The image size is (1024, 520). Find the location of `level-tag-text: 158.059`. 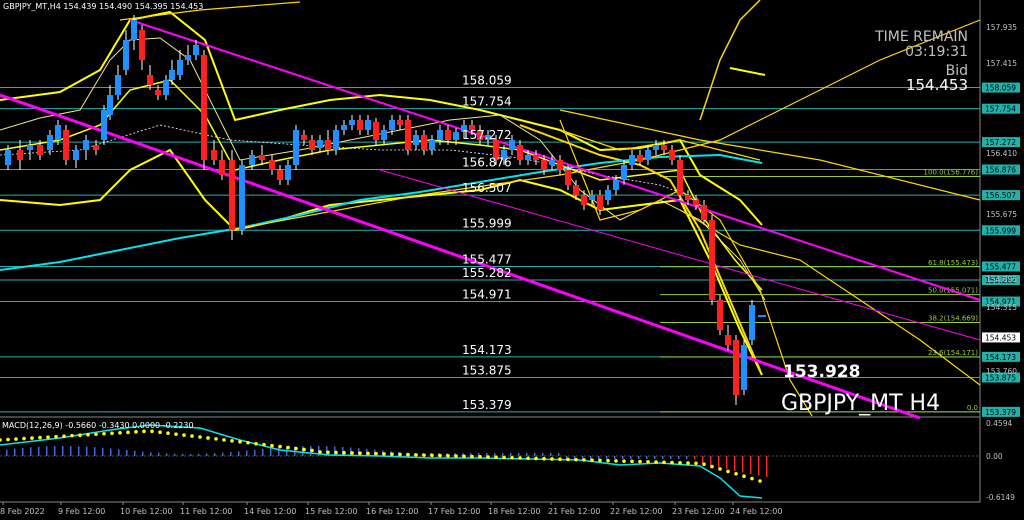

level-tag-text: 158.059 is located at coordinates (1000, 88).